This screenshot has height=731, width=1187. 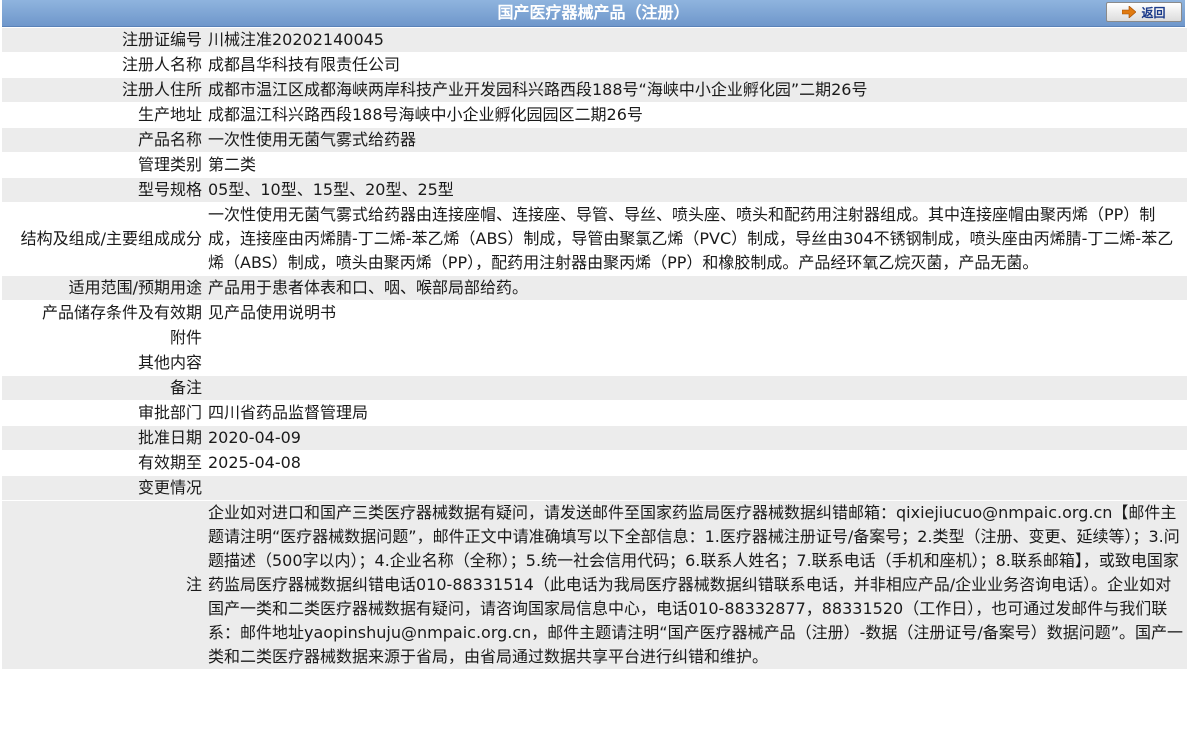 What do you see at coordinates (696, 288) in the screenshot?
I see `field-value: 产品用于患者体表和口、咽、喉部局部给药。` at bounding box center [696, 288].